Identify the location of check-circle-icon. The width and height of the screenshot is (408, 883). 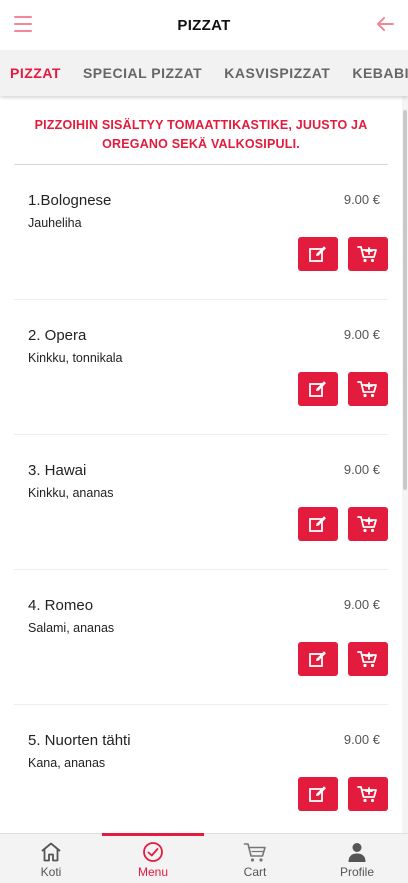
(153, 852).